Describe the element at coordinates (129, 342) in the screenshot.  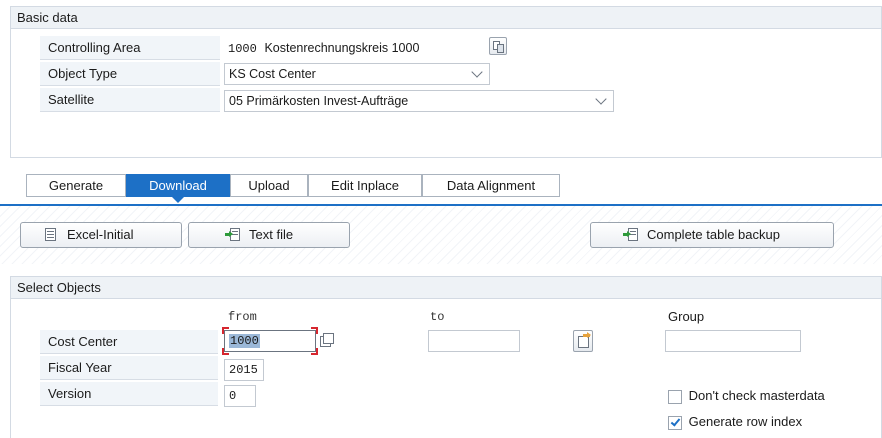
I see `cost-center-label: Cost Center` at that location.